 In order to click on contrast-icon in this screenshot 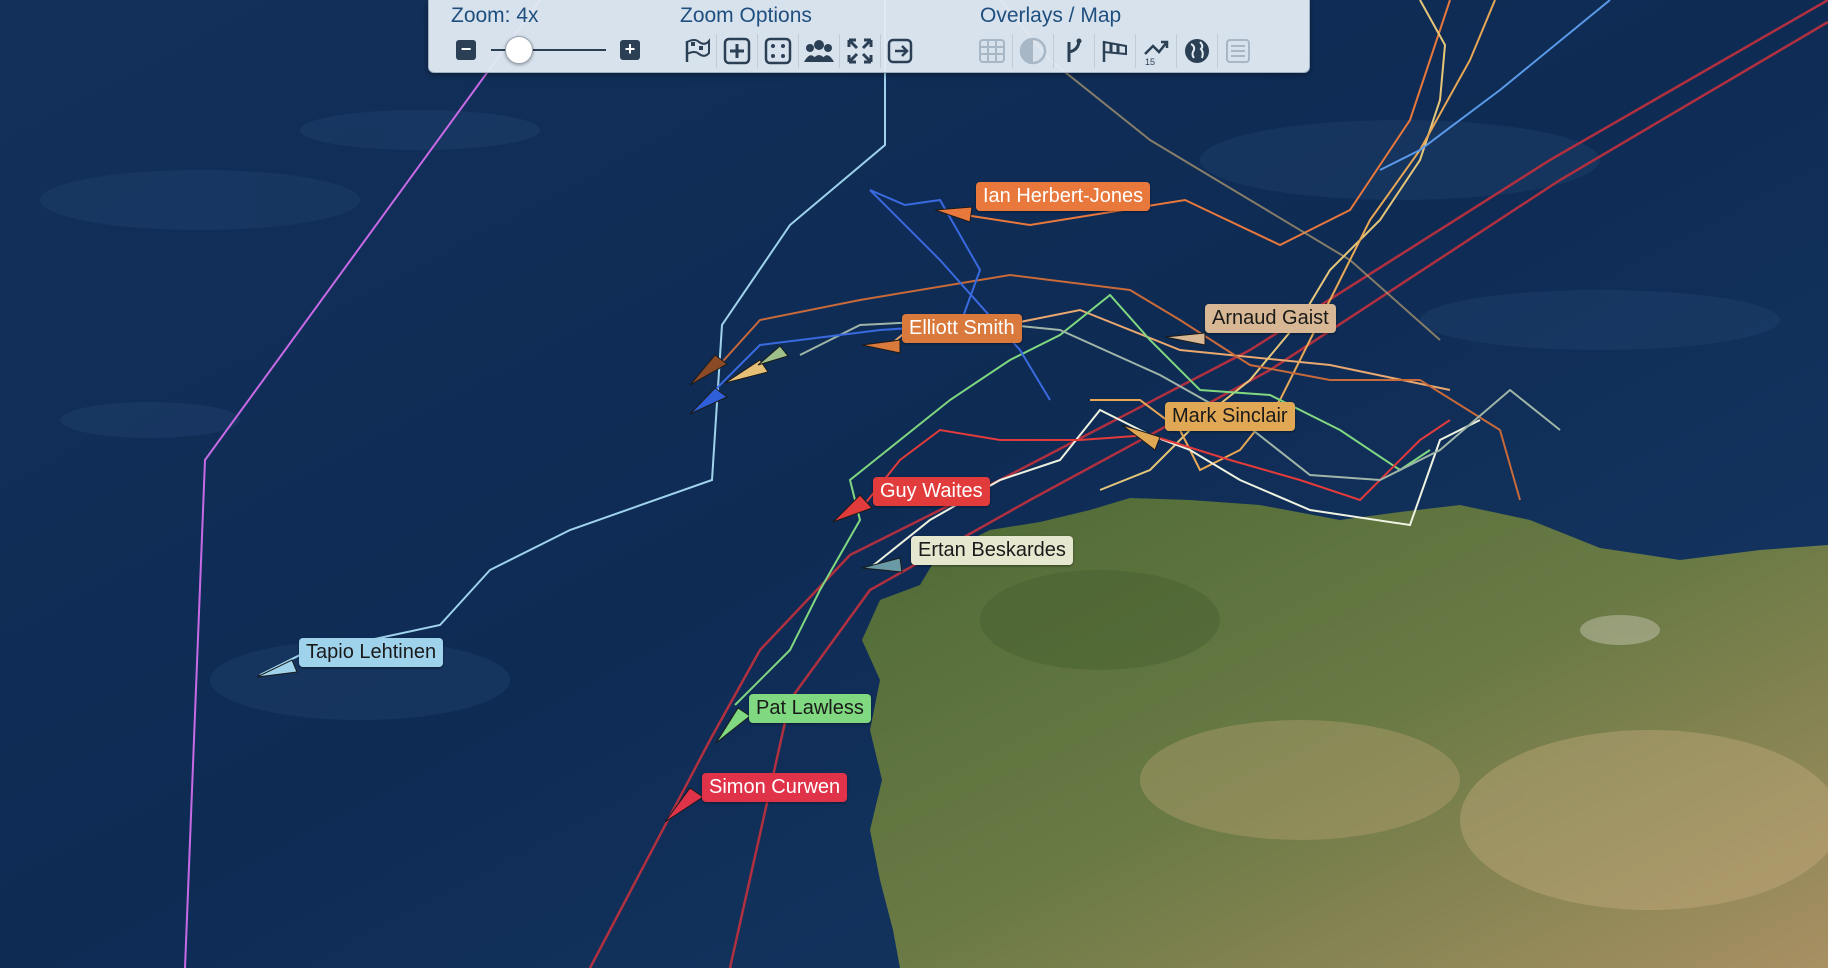, I will do `click(1033, 51)`.